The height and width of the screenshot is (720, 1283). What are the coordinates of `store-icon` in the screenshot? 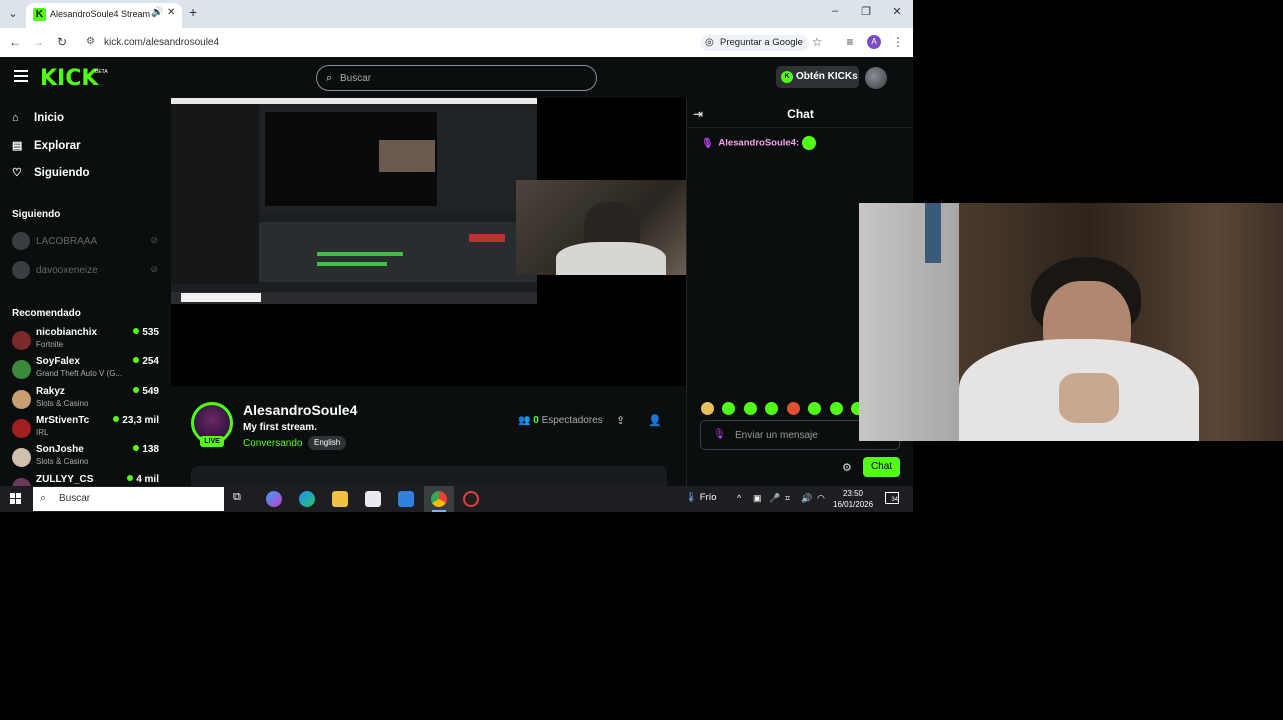 It's located at (373, 499).